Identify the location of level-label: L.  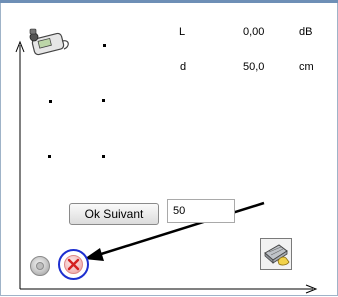
(182, 32).